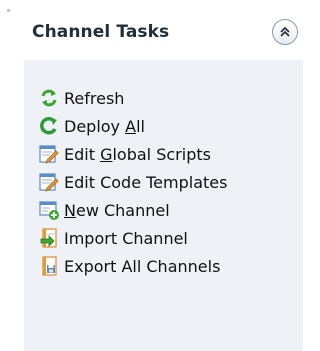 The image size is (320, 351). I want to click on export-icon, so click(49, 266).